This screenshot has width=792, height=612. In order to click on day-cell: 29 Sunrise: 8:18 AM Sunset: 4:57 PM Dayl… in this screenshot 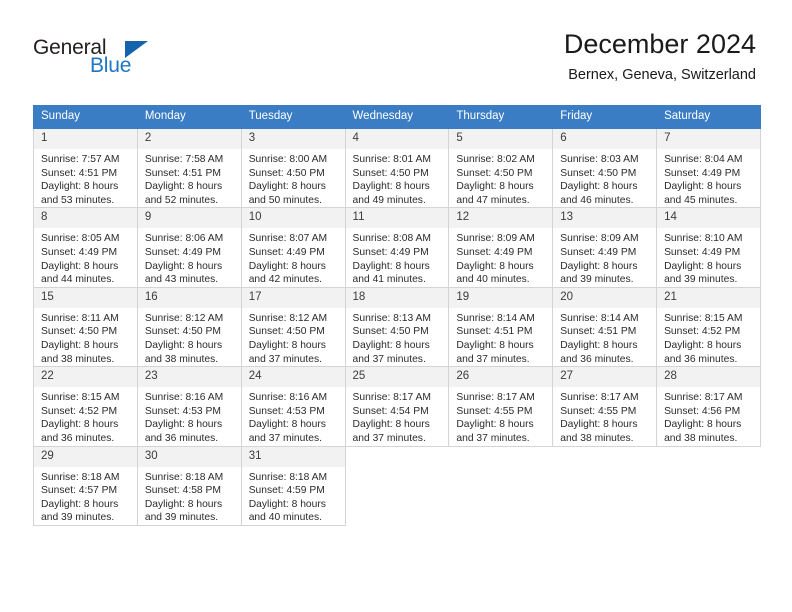, I will do `click(85, 485)`.